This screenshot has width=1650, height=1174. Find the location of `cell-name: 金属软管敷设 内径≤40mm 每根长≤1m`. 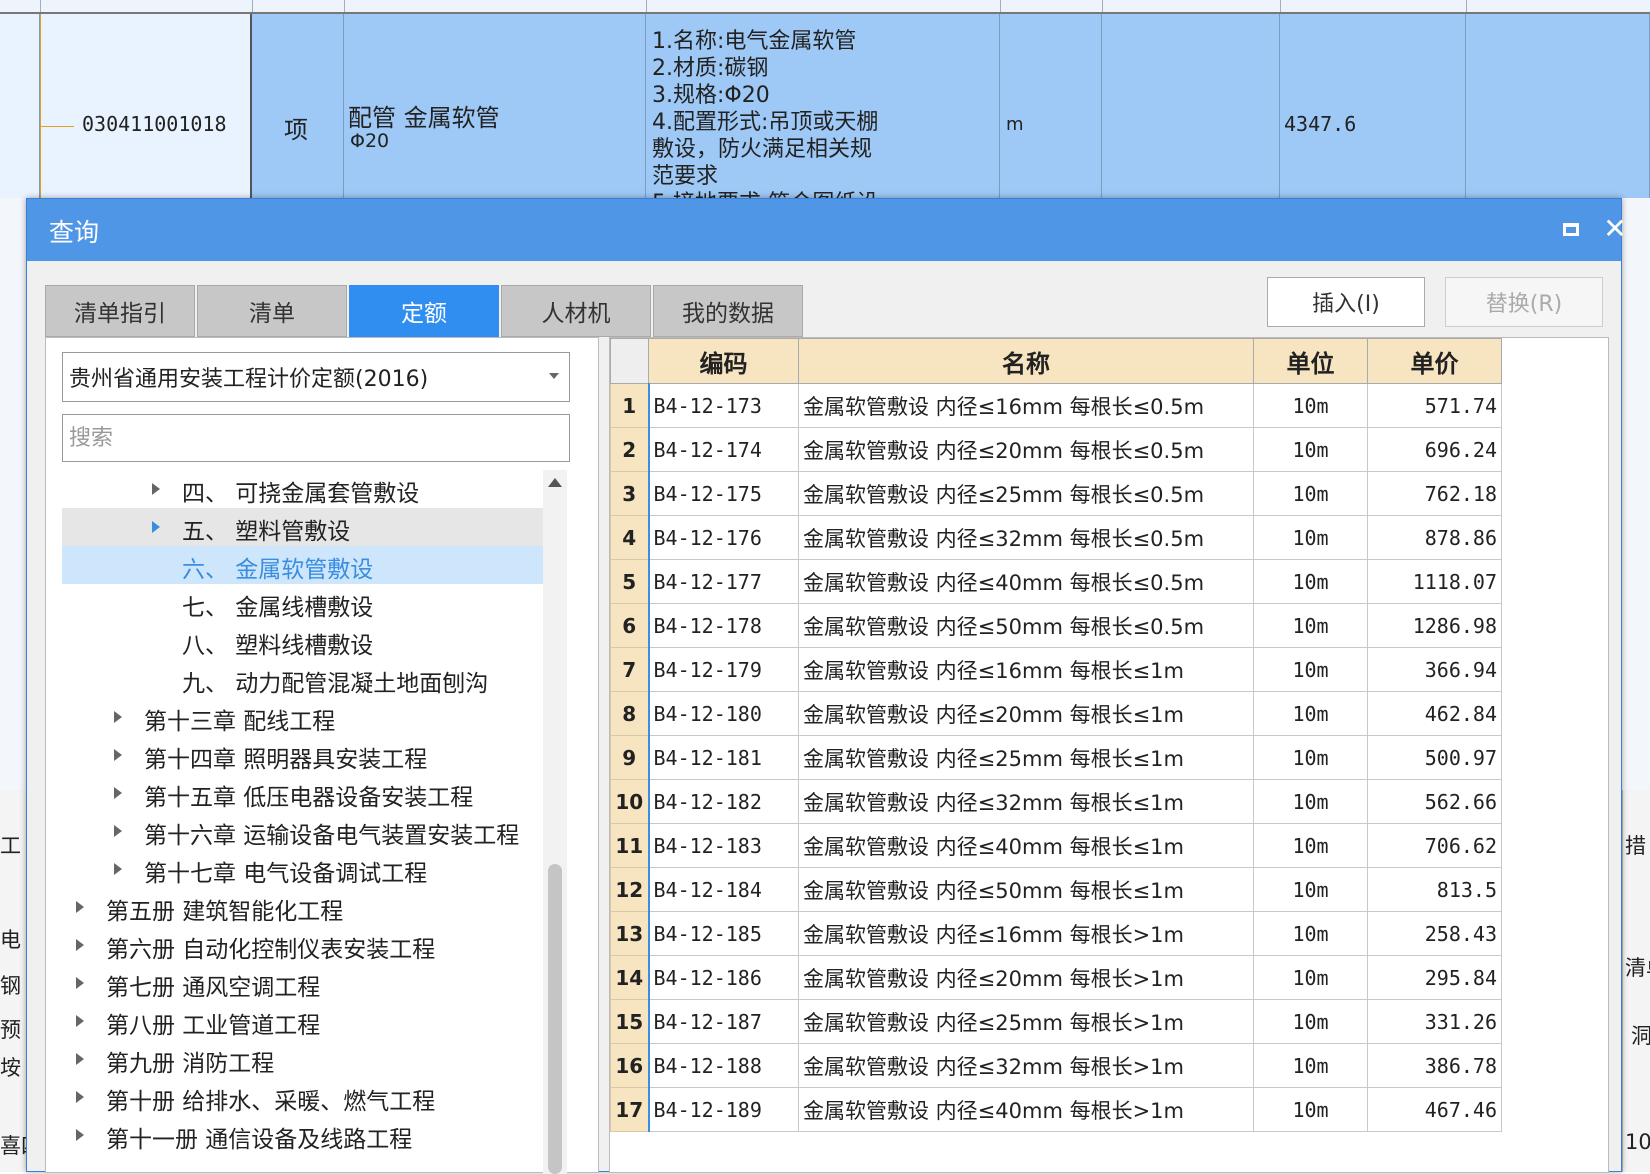

cell-name: 金属软管敷设 内径≤40mm 每根长≤1m is located at coordinates (1026, 845).